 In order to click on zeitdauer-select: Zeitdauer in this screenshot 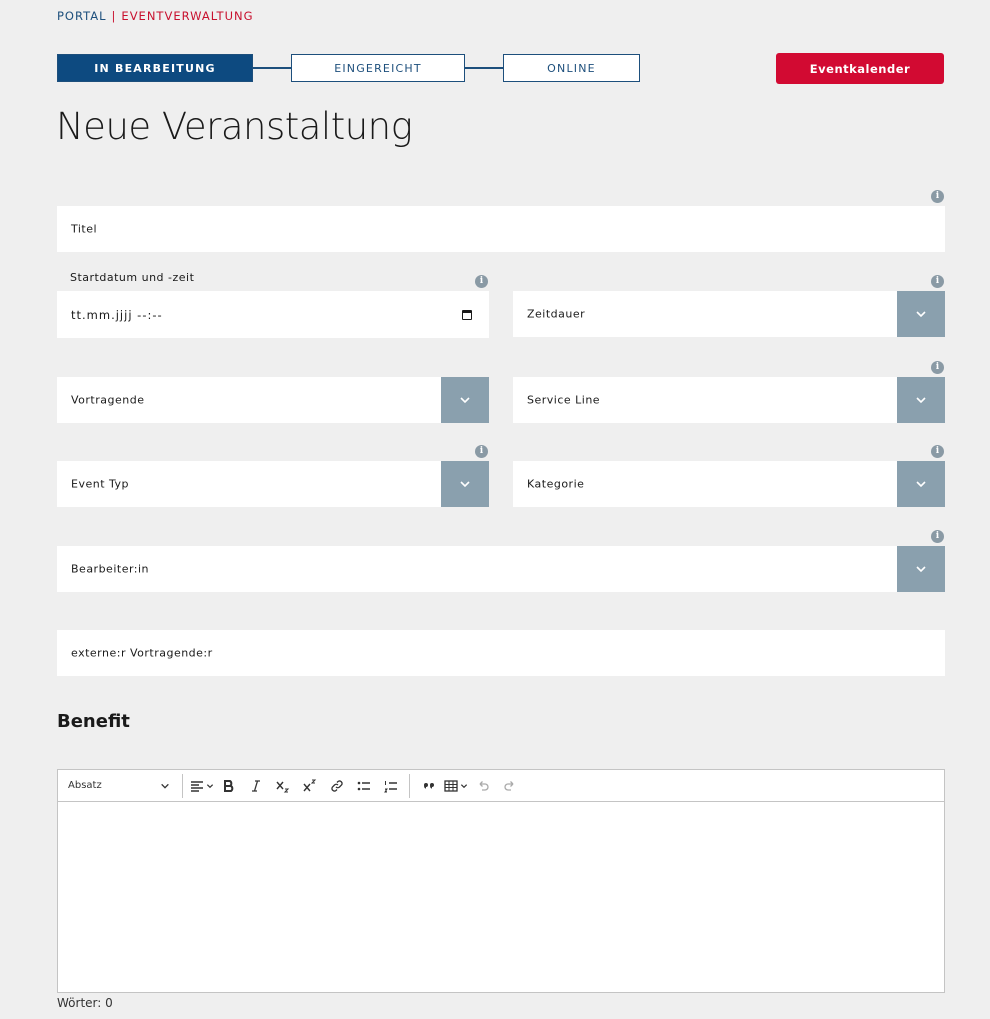, I will do `click(729, 314)`.